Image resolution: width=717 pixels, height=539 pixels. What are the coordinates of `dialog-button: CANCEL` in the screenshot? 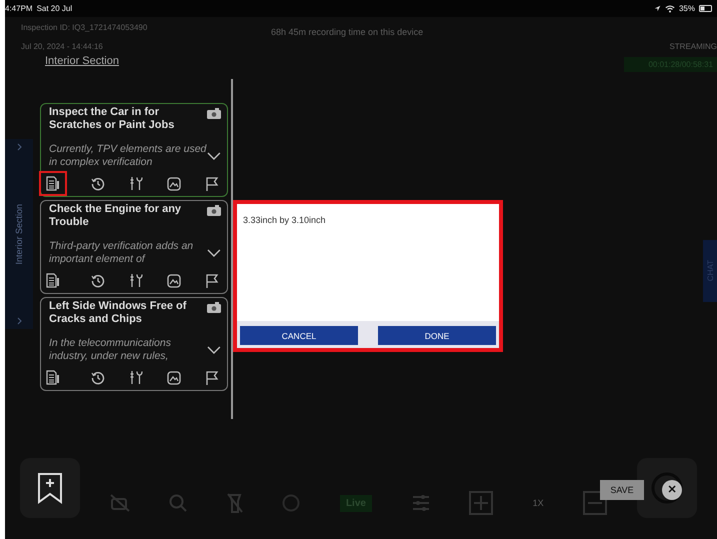 It's located at (299, 335).